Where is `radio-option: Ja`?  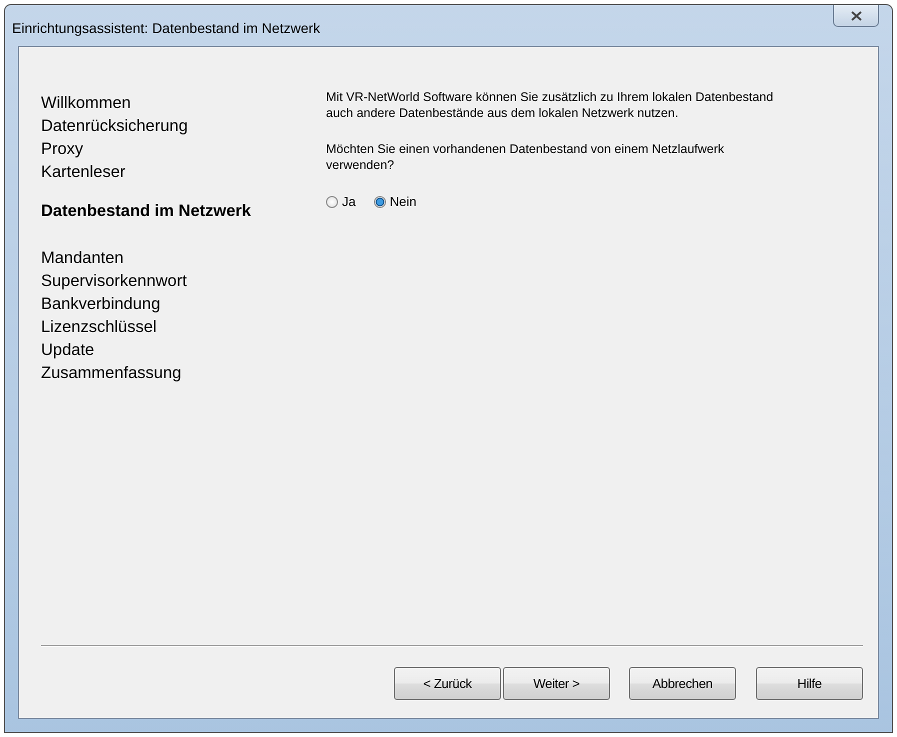
radio-option: Ja is located at coordinates (341, 201).